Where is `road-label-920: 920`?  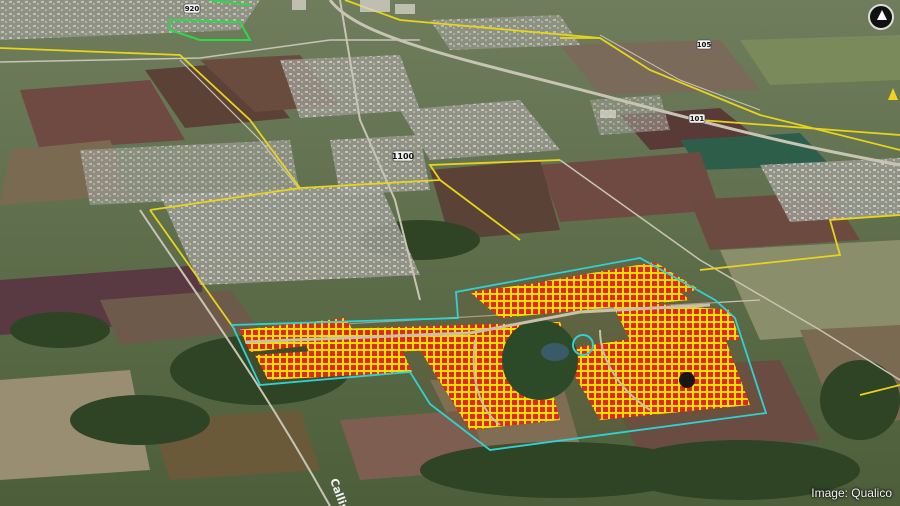
road-label-920: 920 is located at coordinates (192, 9).